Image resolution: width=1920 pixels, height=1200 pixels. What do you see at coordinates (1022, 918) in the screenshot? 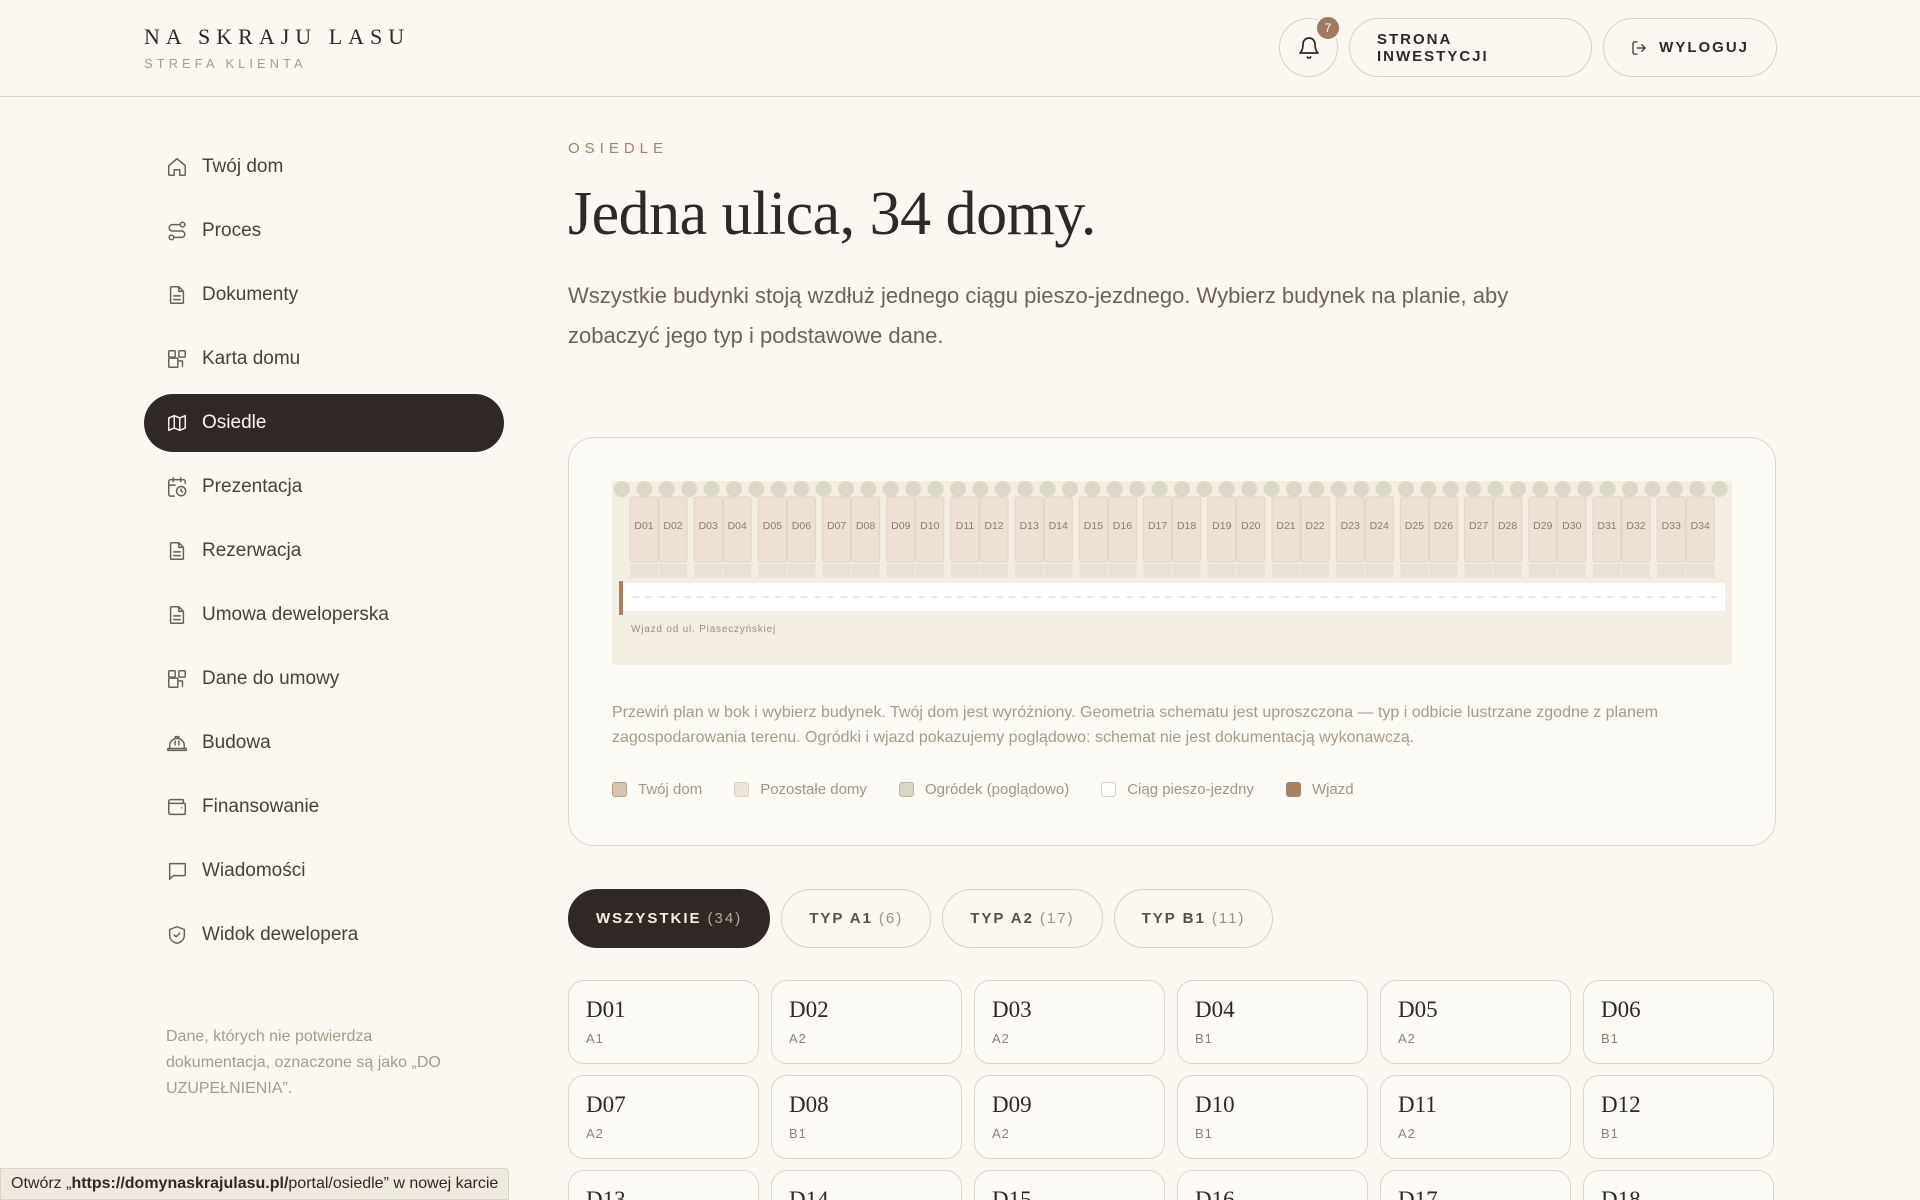
I see `filter-typ-a2: TYP A2 (17)` at bounding box center [1022, 918].